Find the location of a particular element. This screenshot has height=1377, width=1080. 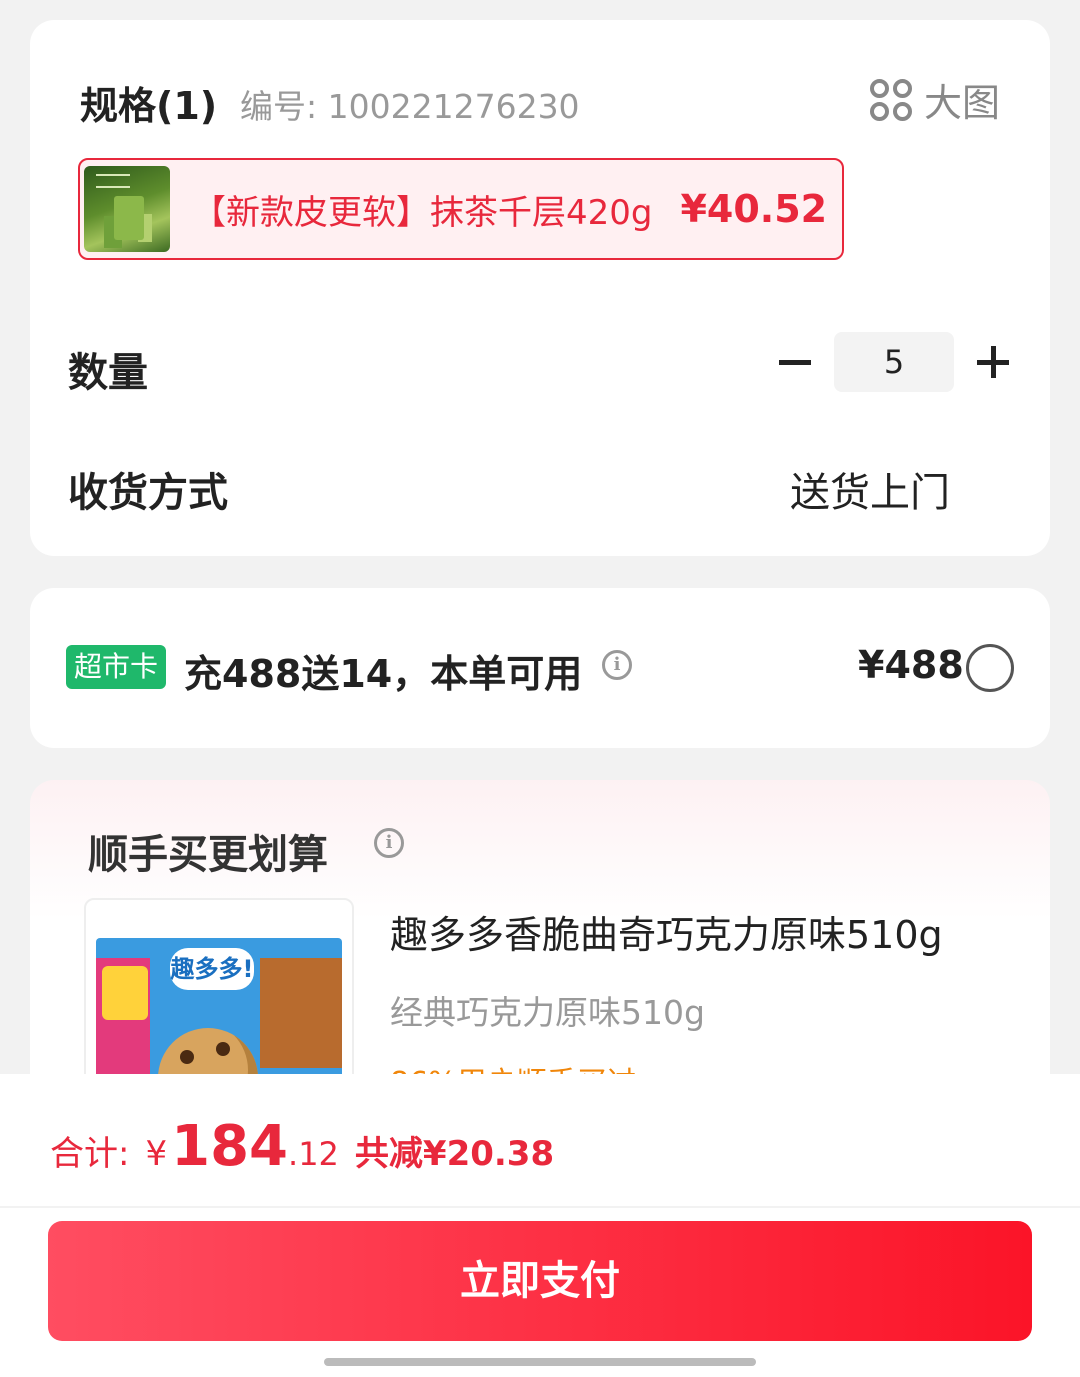

quantity-increase-button is located at coordinates (993, 362).